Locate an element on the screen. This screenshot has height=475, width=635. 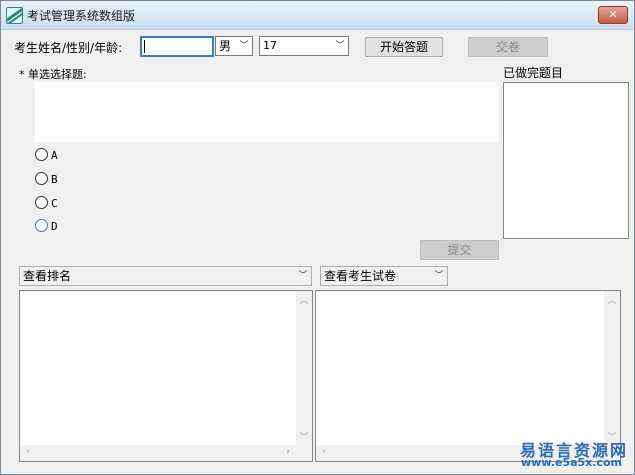
option-c-label: C is located at coordinates (54, 203).